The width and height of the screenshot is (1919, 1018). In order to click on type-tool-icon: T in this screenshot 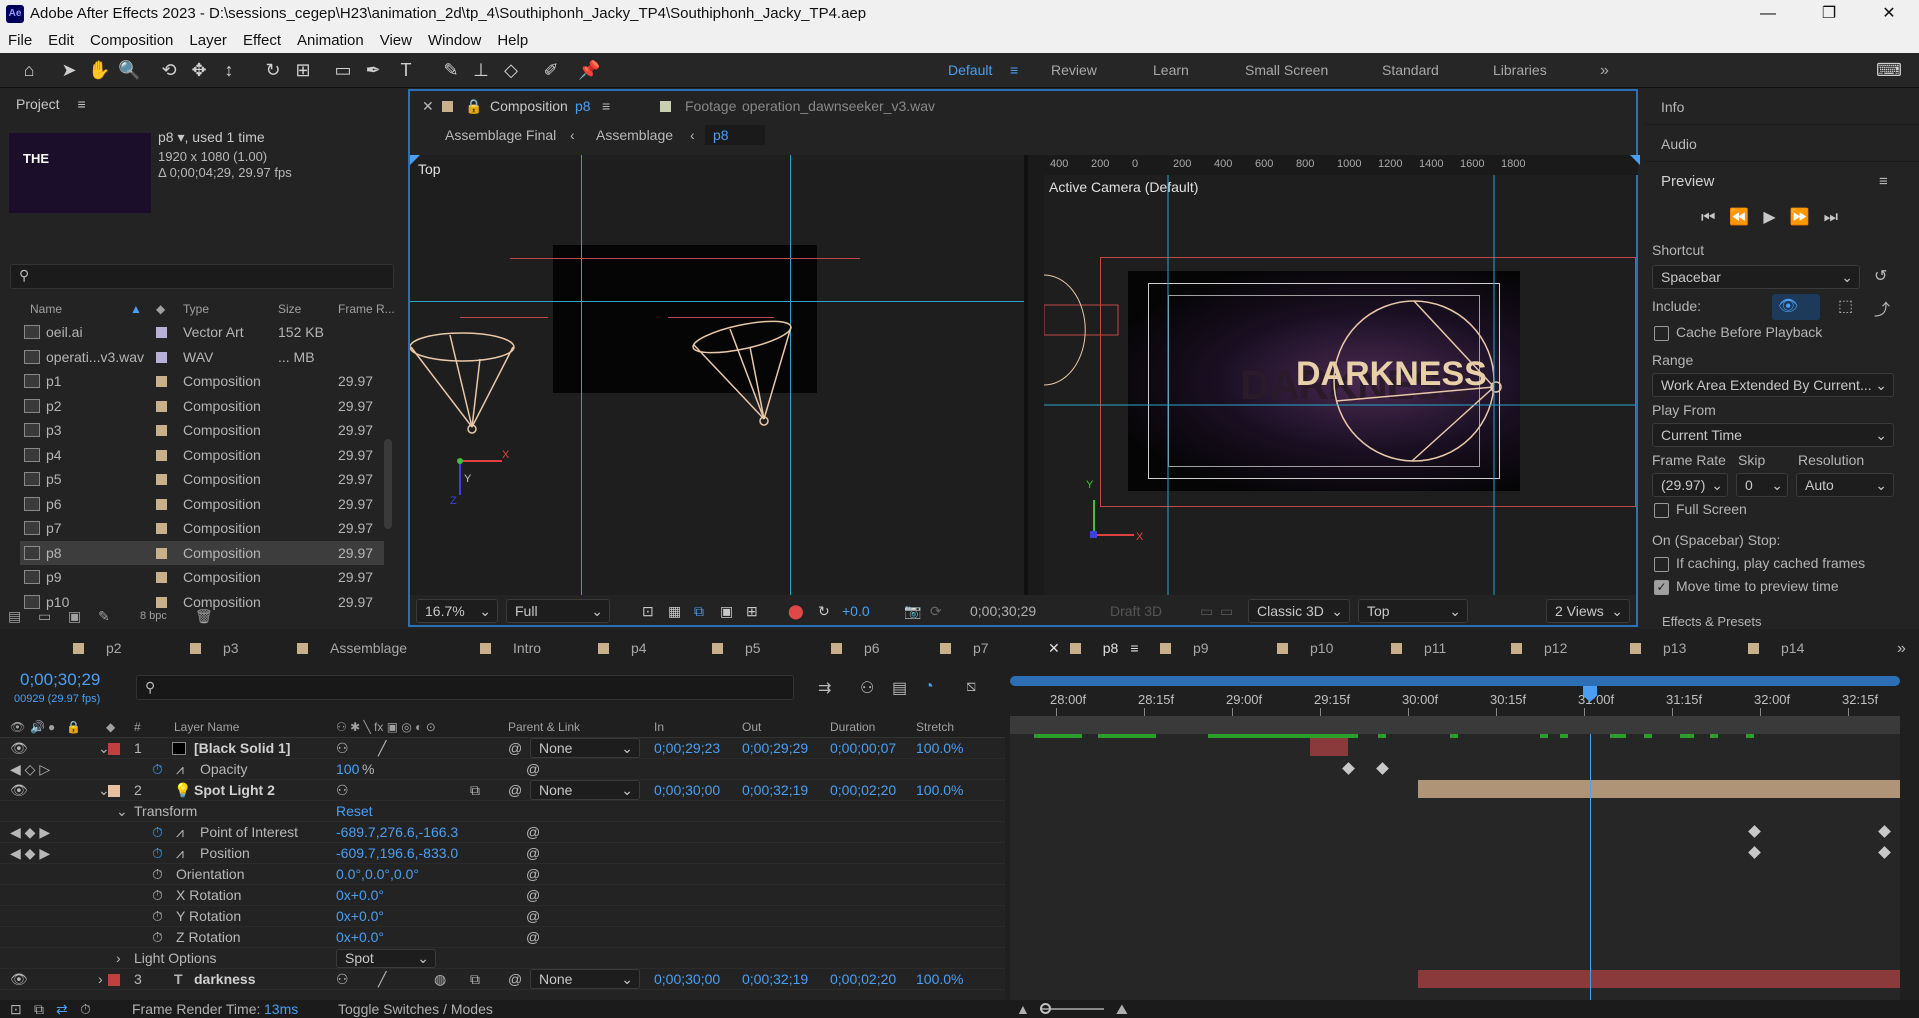, I will do `click(406, 70)`.